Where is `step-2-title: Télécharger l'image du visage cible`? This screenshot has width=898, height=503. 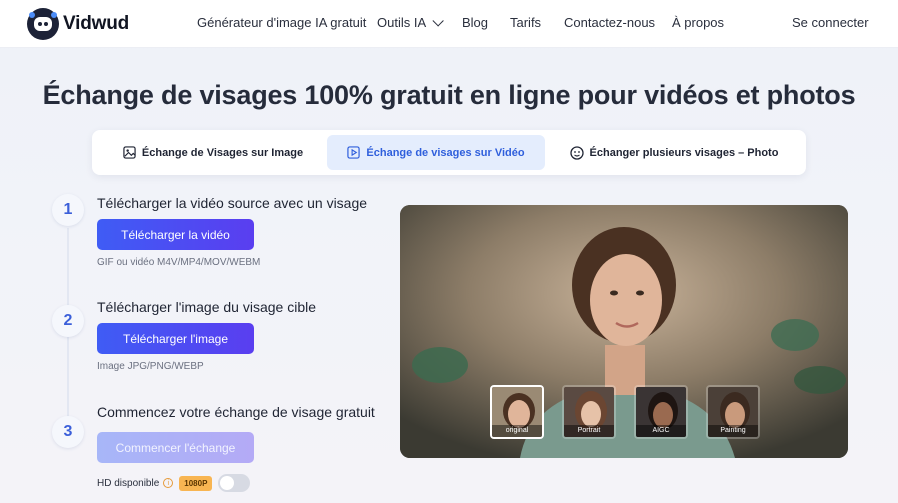 step-2-title: Télécharger l'image du visage cible is located at coordinates (207, 307).